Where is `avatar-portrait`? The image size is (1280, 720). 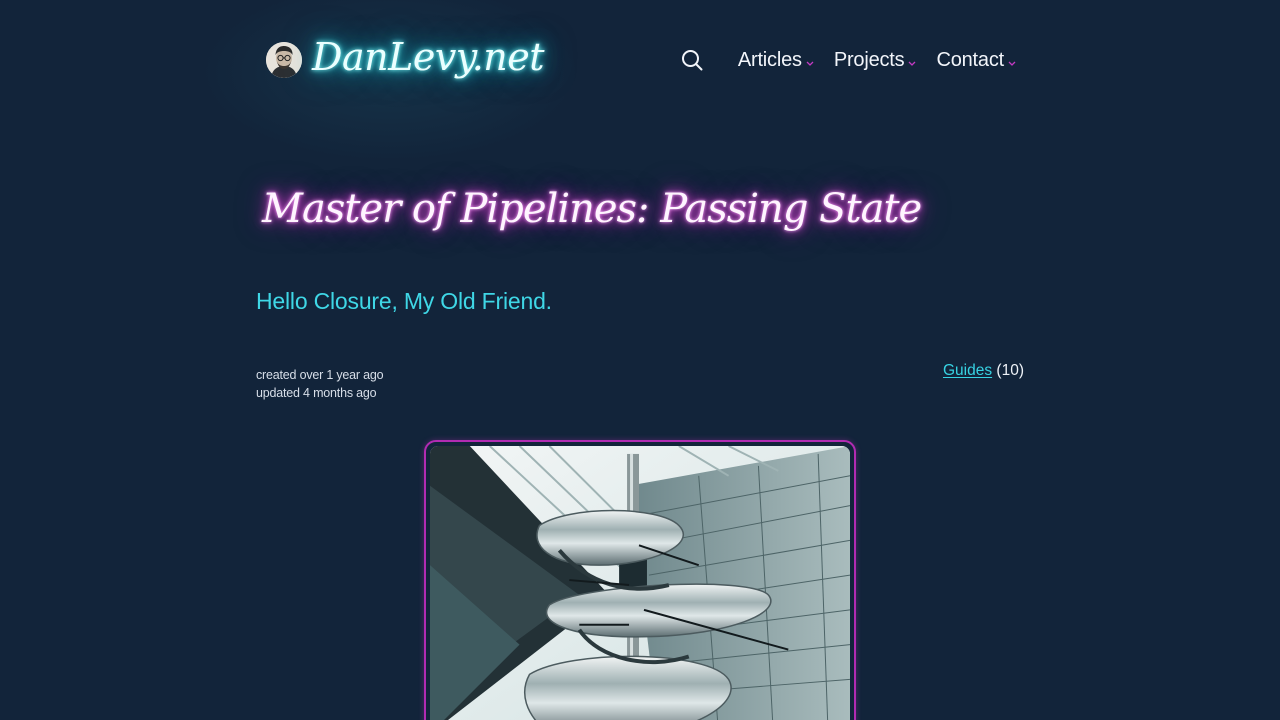 avatar-portrait is located at coordinates (284, 60).